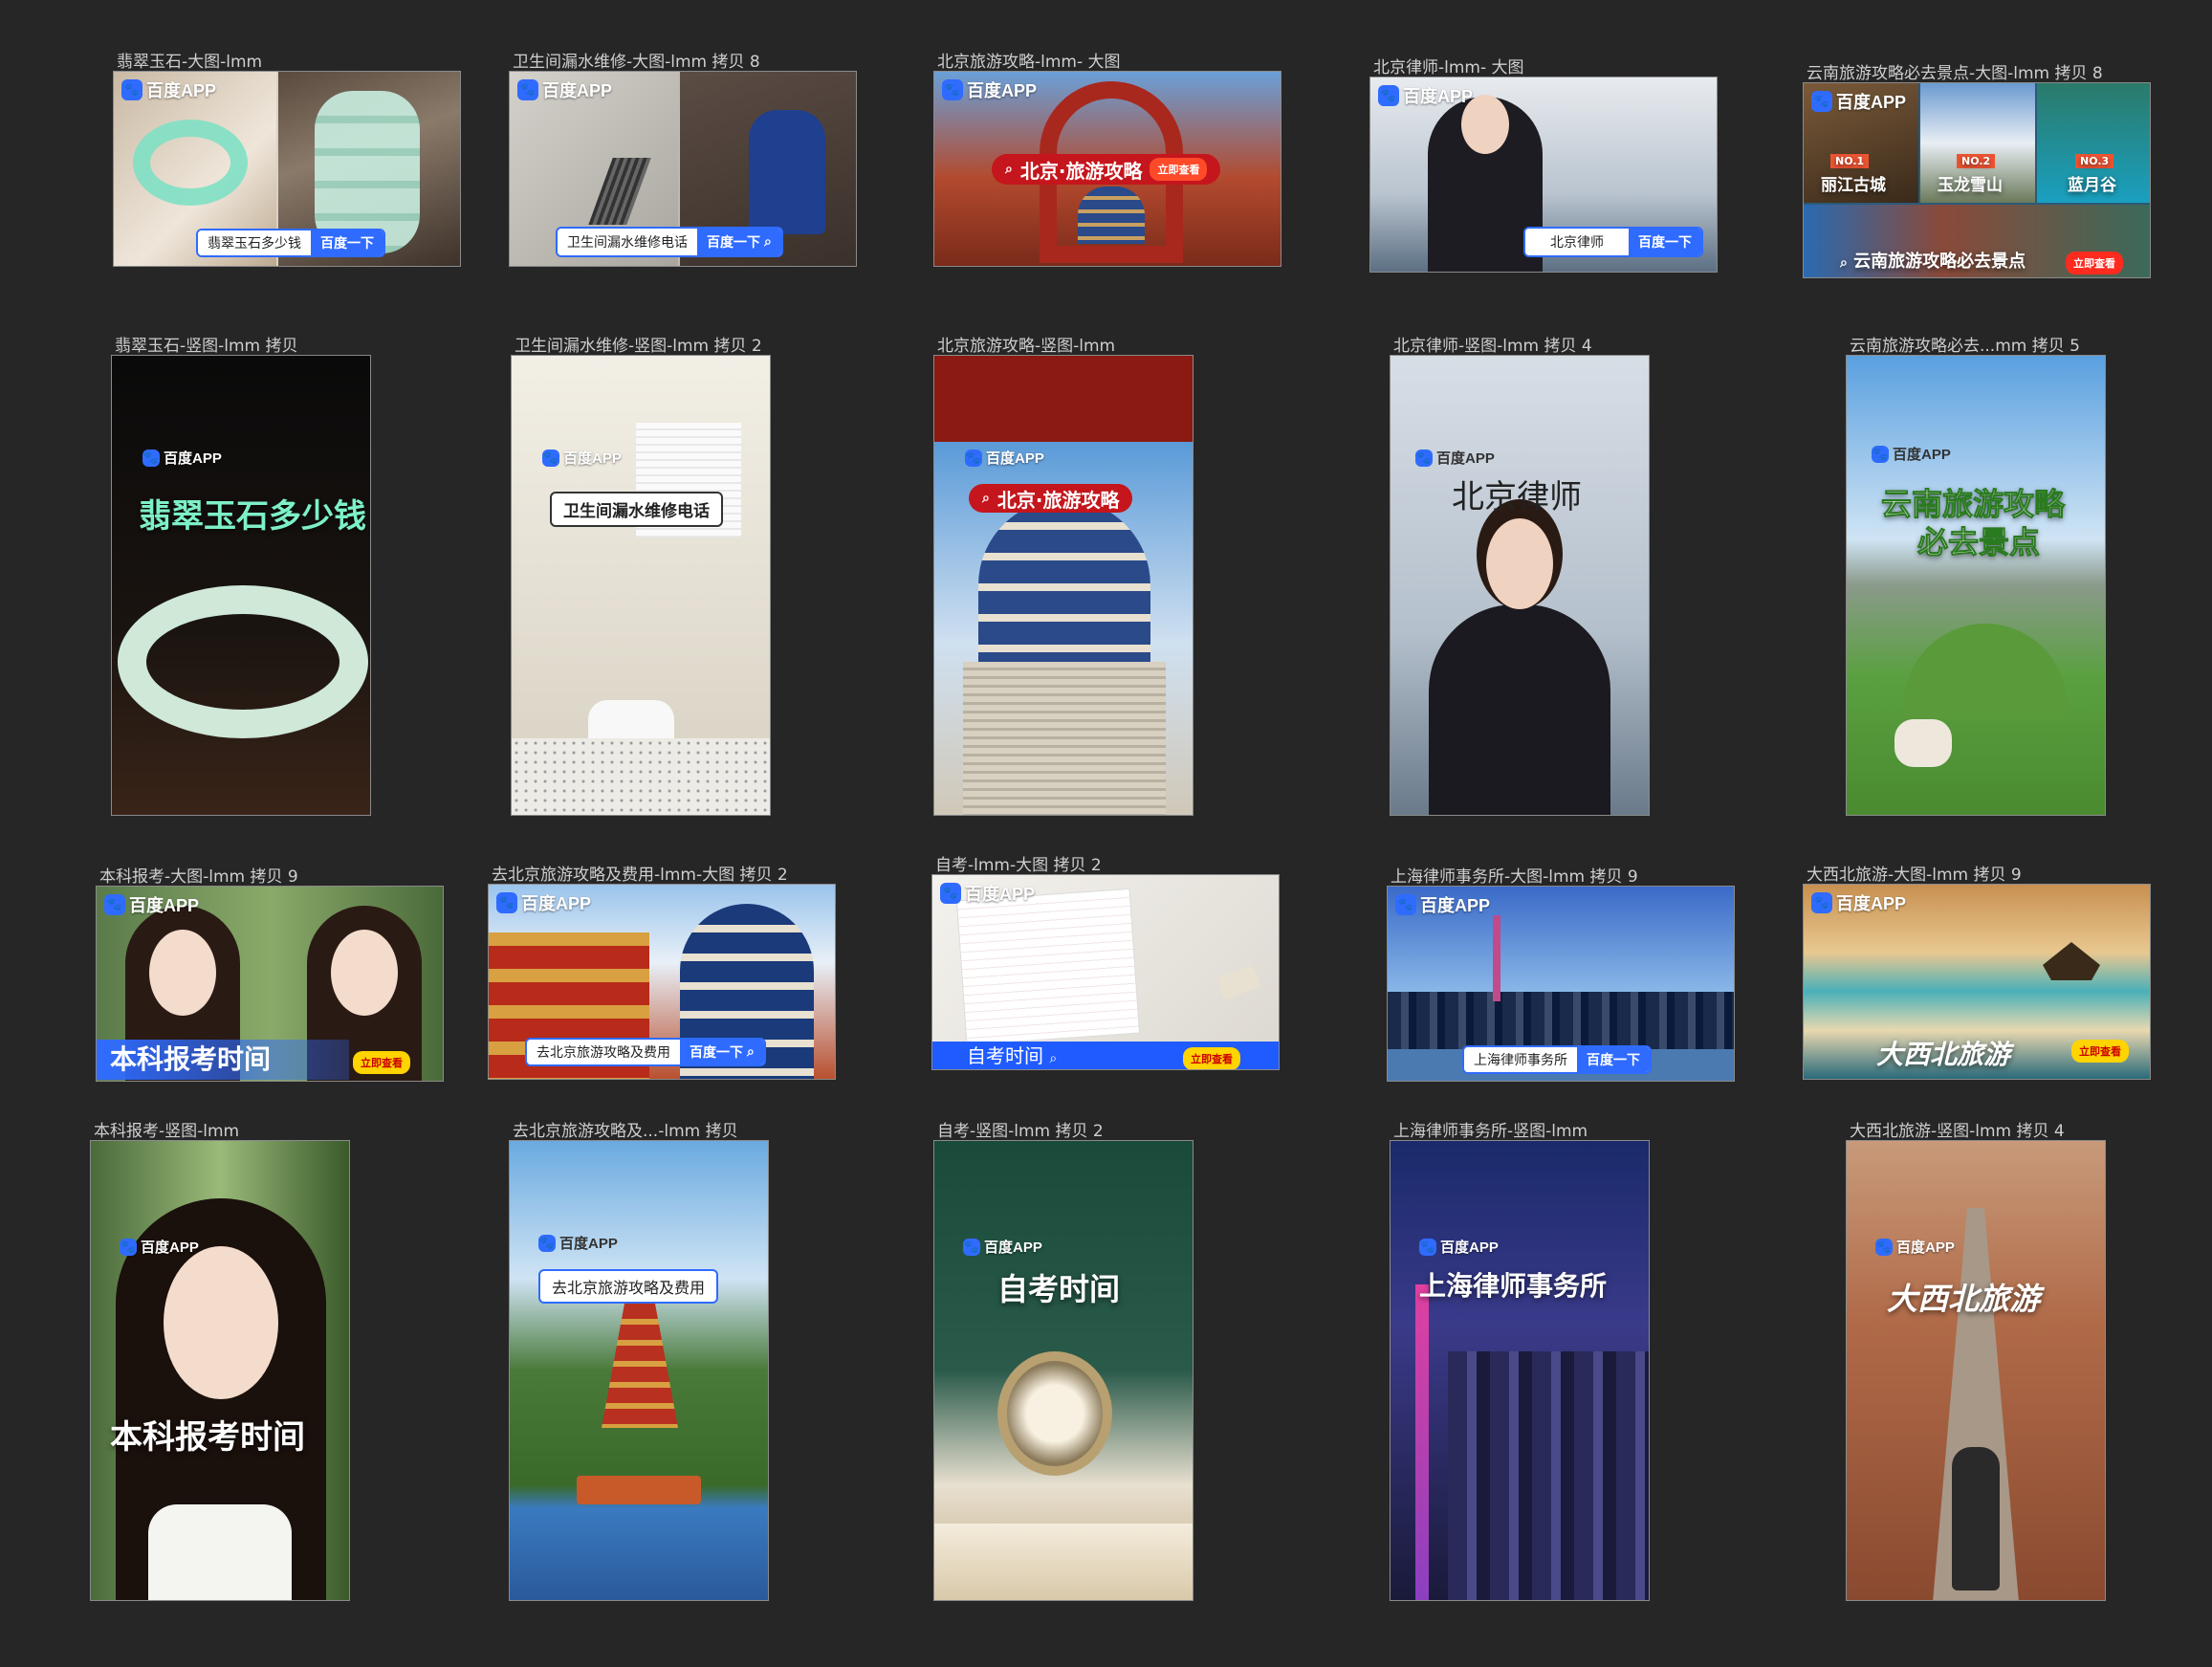 Image resolution: width=2212 pixels, height=1667 pixels. Describe the element at coordinates (190, 60) in the screenshot. I see `artboard-label: 翡翠玉石-大图-lmm` at that location.